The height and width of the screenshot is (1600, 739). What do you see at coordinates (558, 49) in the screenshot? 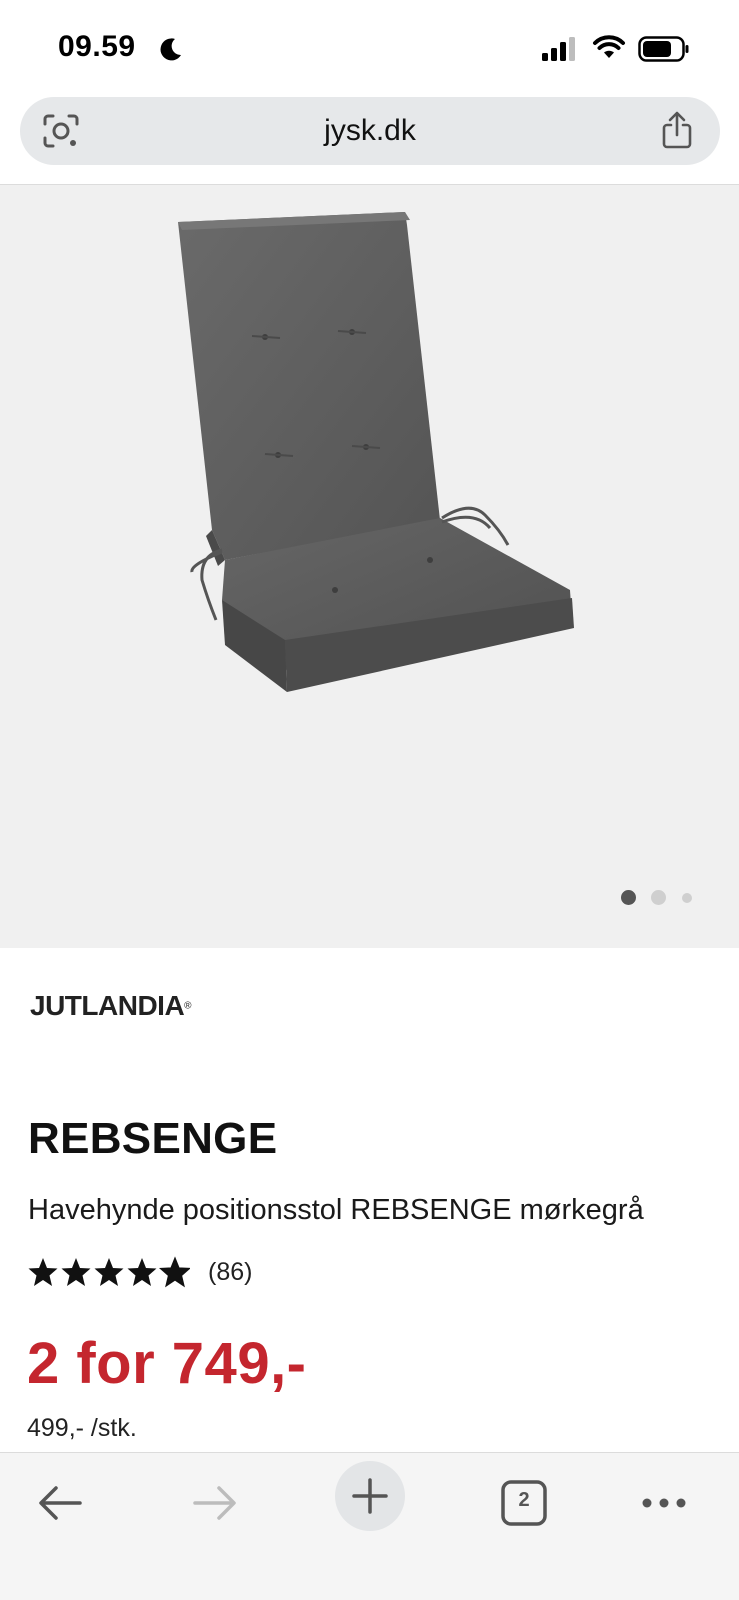
I see `cellular-signal-icon` at bounding box center [558, 49].